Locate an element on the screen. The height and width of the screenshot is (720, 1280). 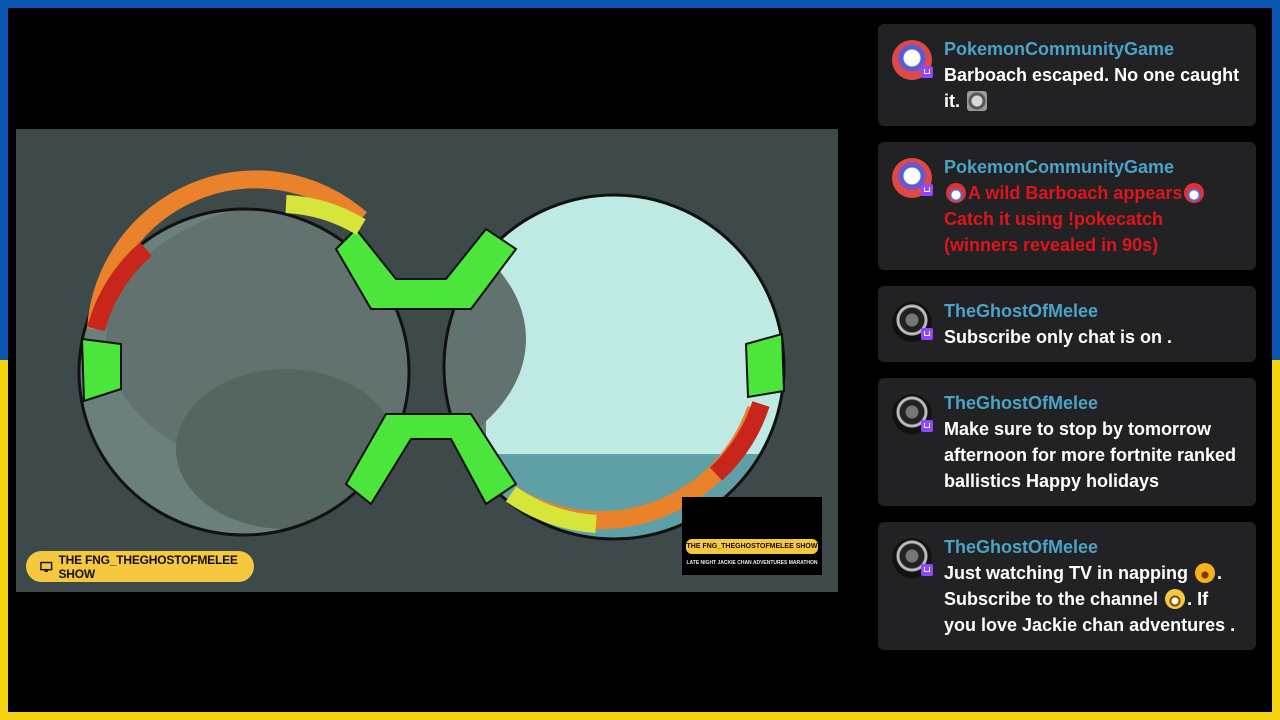
mini-title-pill: THE FNG_THEGHOSTOFMELEE SHOW is located at coordinates (752, 546).